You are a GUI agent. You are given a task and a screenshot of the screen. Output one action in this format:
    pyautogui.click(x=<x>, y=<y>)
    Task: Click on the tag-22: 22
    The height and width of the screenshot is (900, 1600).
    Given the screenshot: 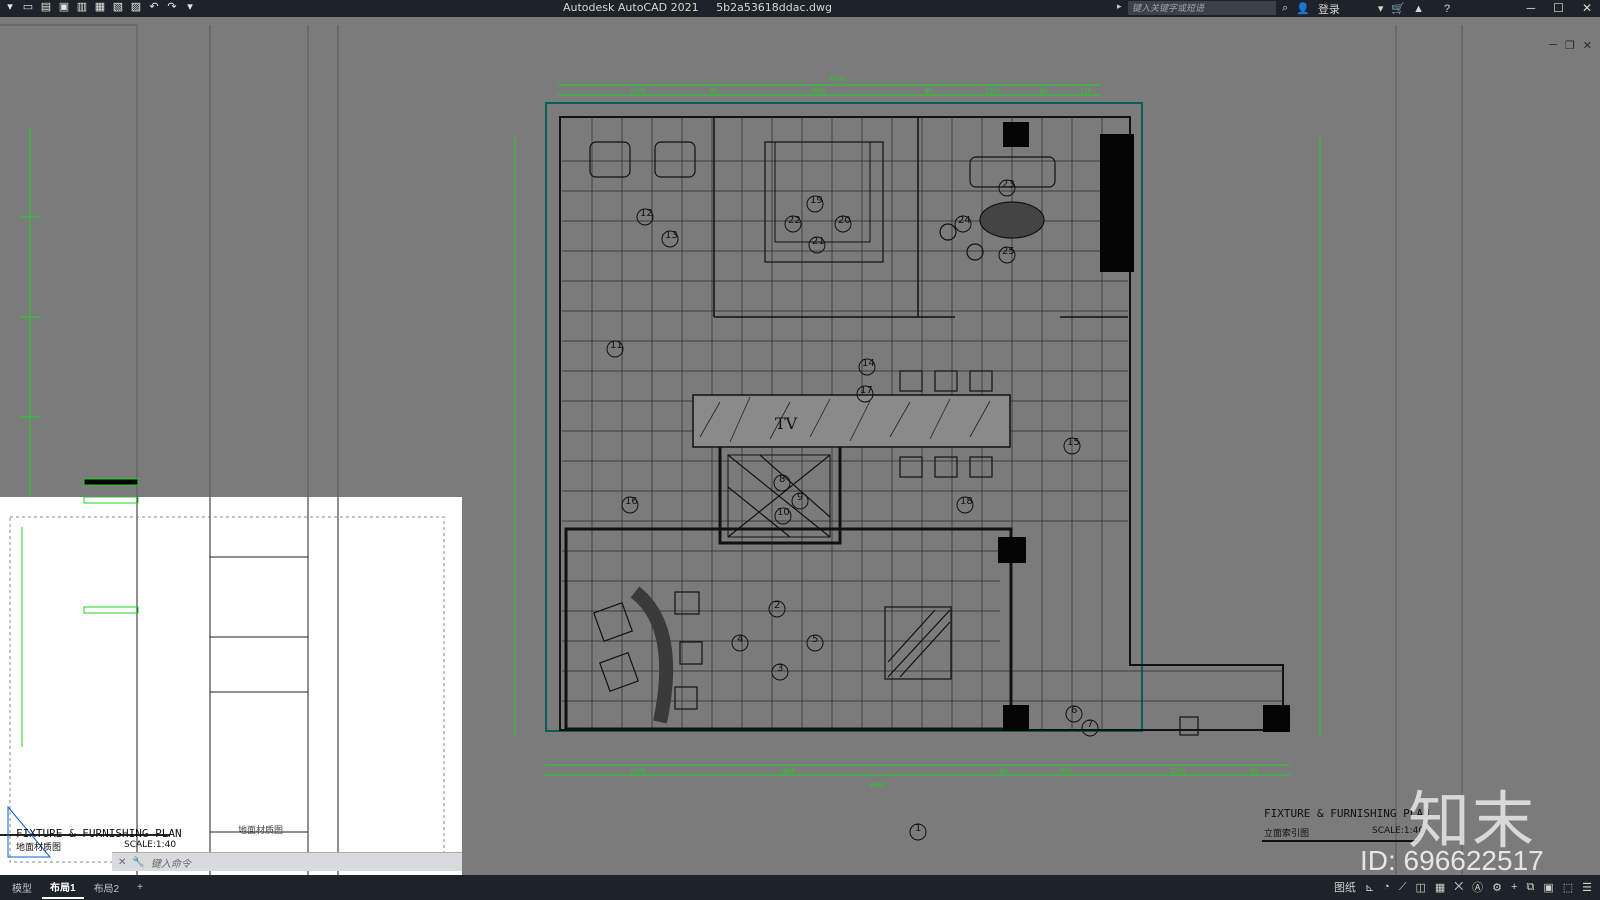 What is the action you would take?
    pyautogui.click(x=793, y=224)
    